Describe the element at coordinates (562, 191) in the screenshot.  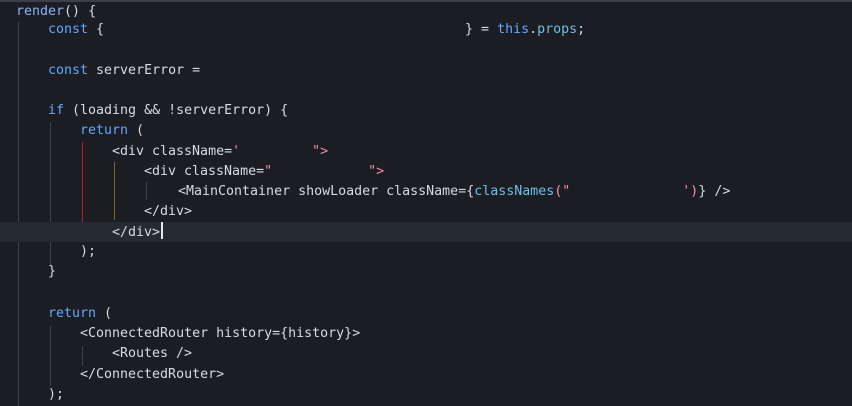
I see `code-token: ("` at that location.